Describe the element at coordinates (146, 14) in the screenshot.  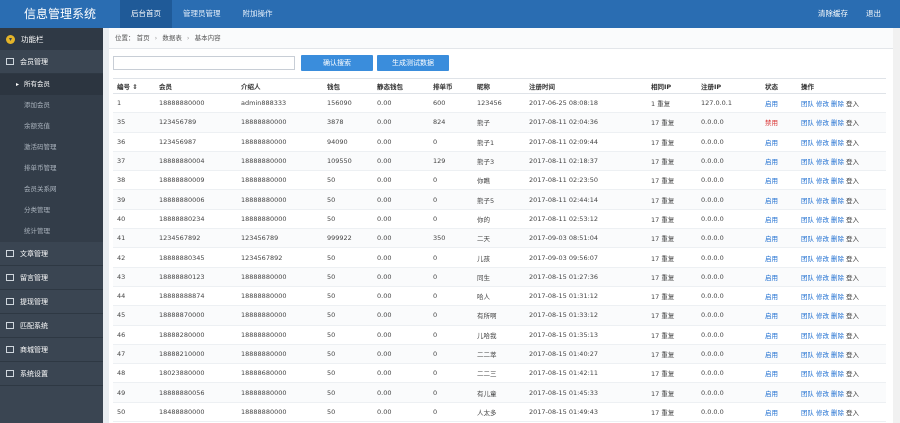
I see `nav-home: 后台首页` at that location.